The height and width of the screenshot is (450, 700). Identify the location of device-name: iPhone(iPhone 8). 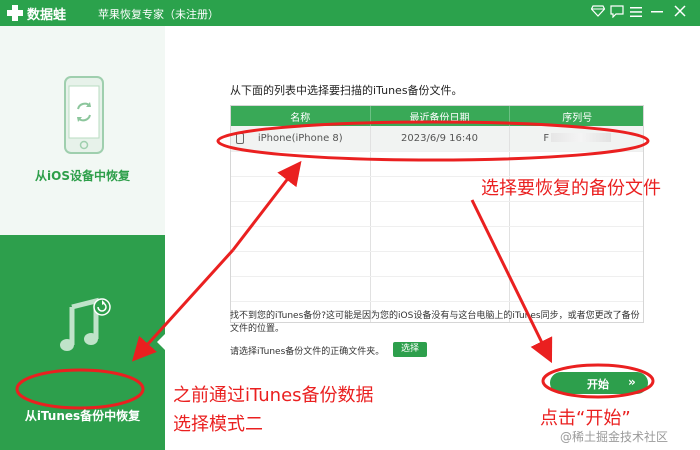
(300, 138).